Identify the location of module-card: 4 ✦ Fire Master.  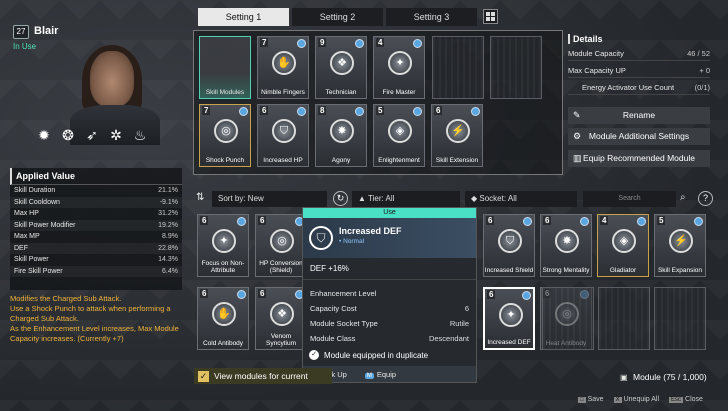
(399, 67).